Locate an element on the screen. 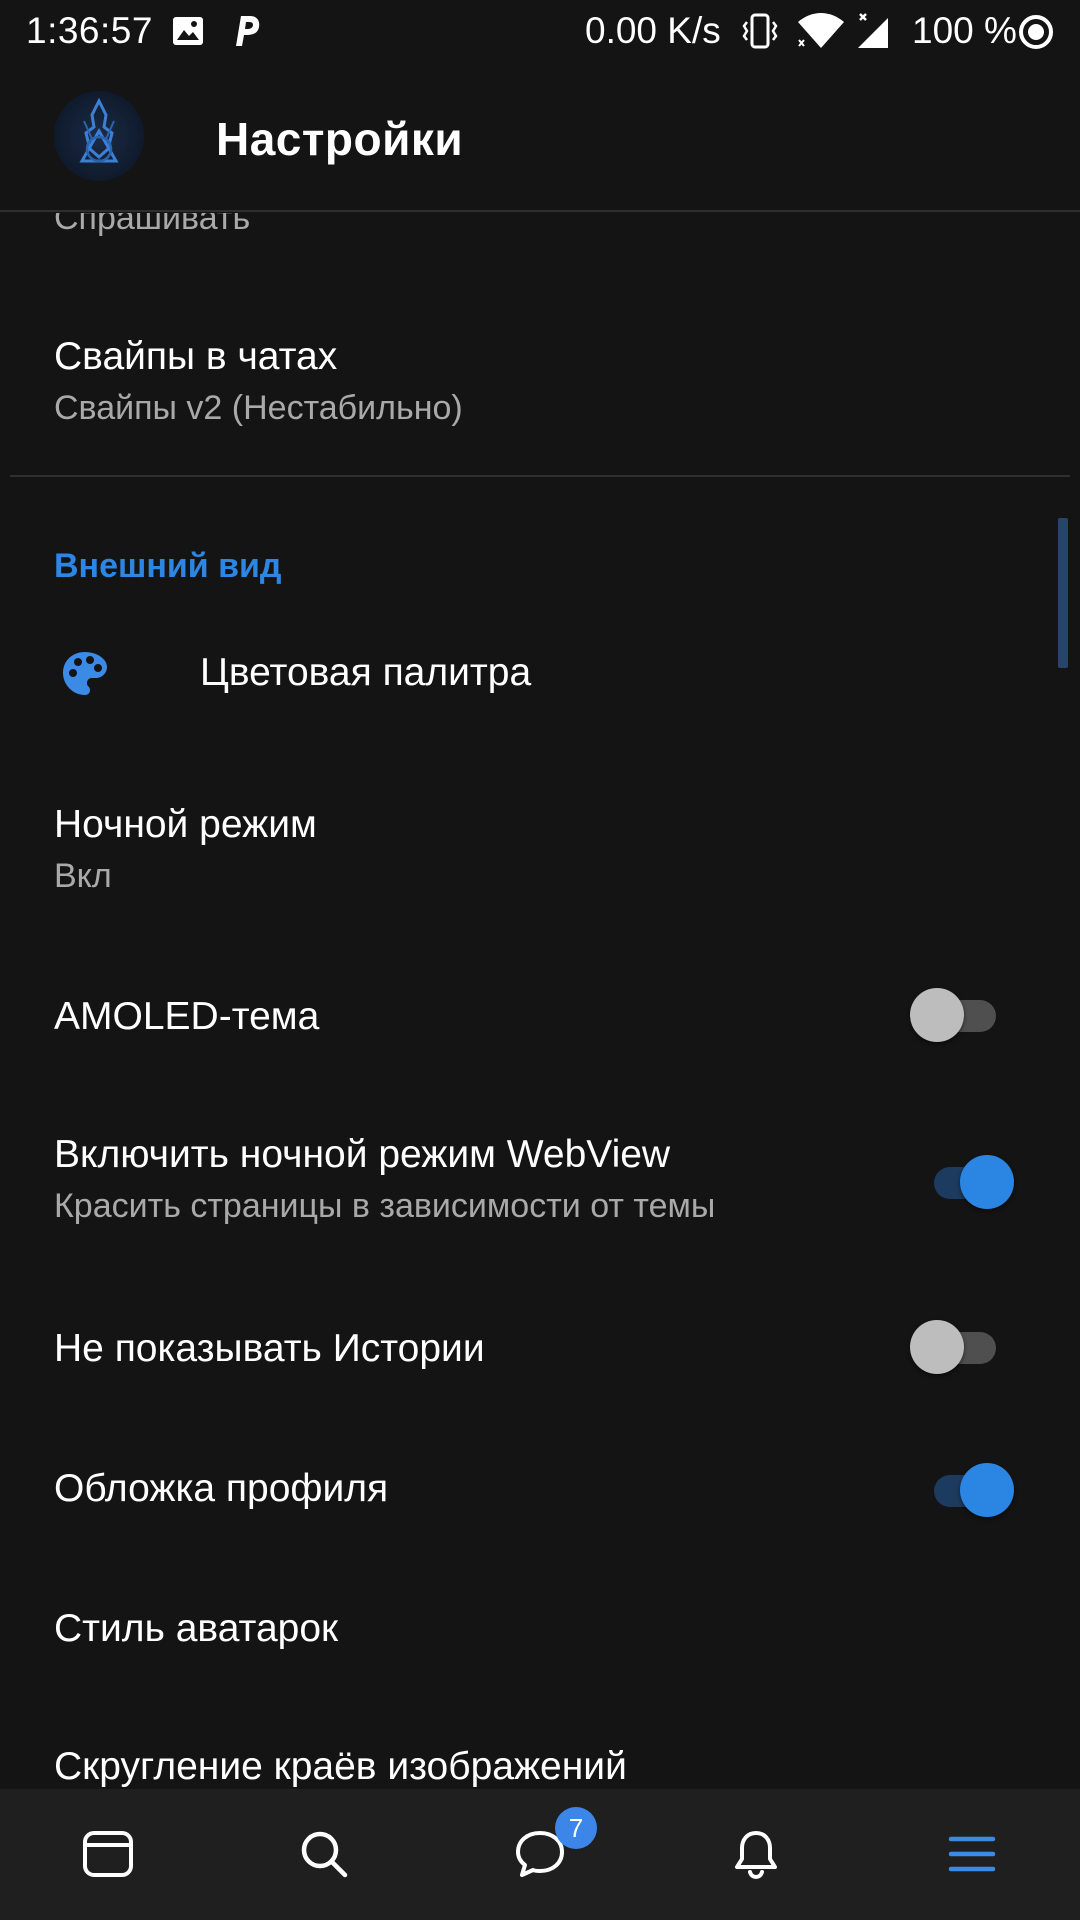 The width and height of the screenshot is (1080, 1920). menu-icon is located at coordinates (972, 1854).